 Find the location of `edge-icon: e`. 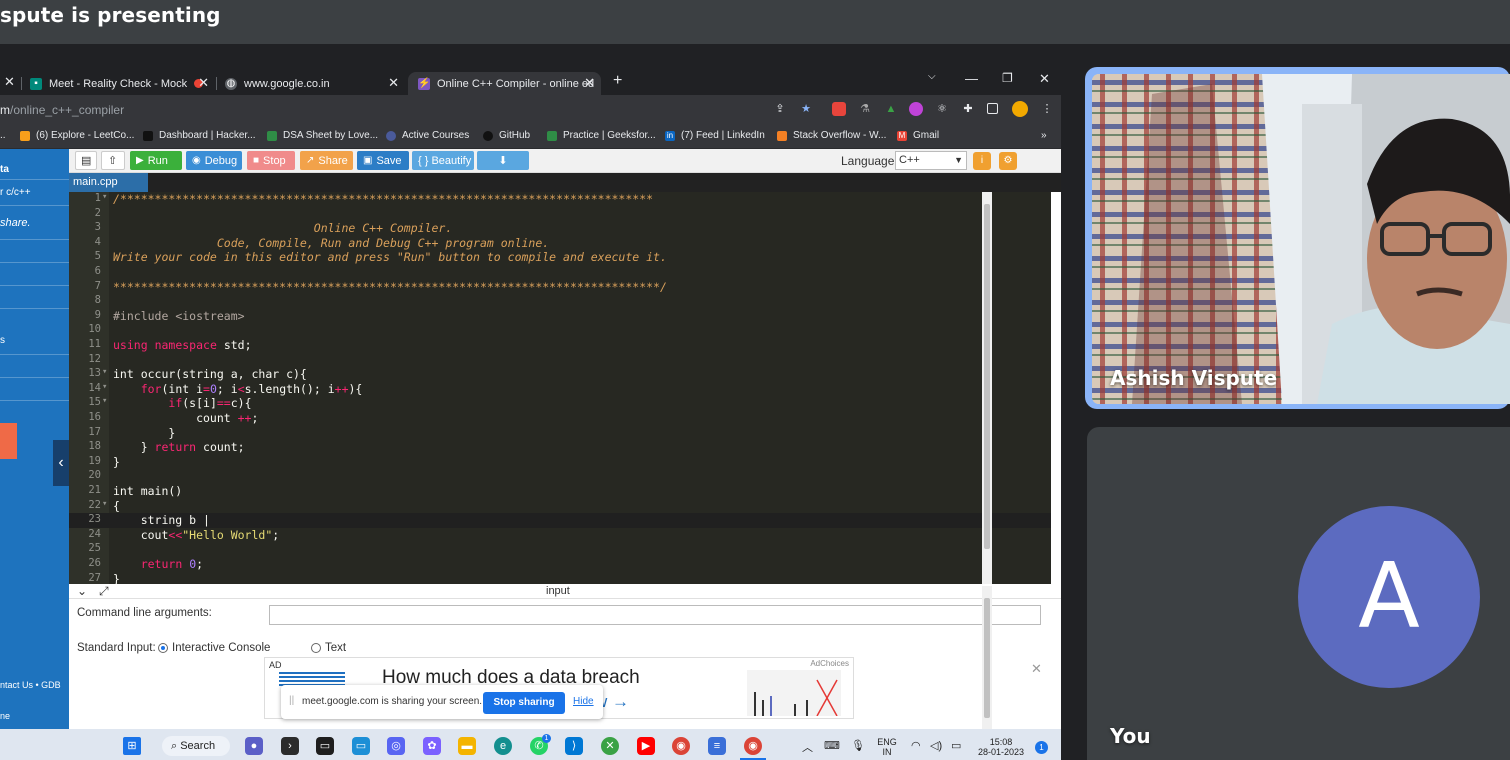

edge-icon: e is located at coordinates (503, 746).